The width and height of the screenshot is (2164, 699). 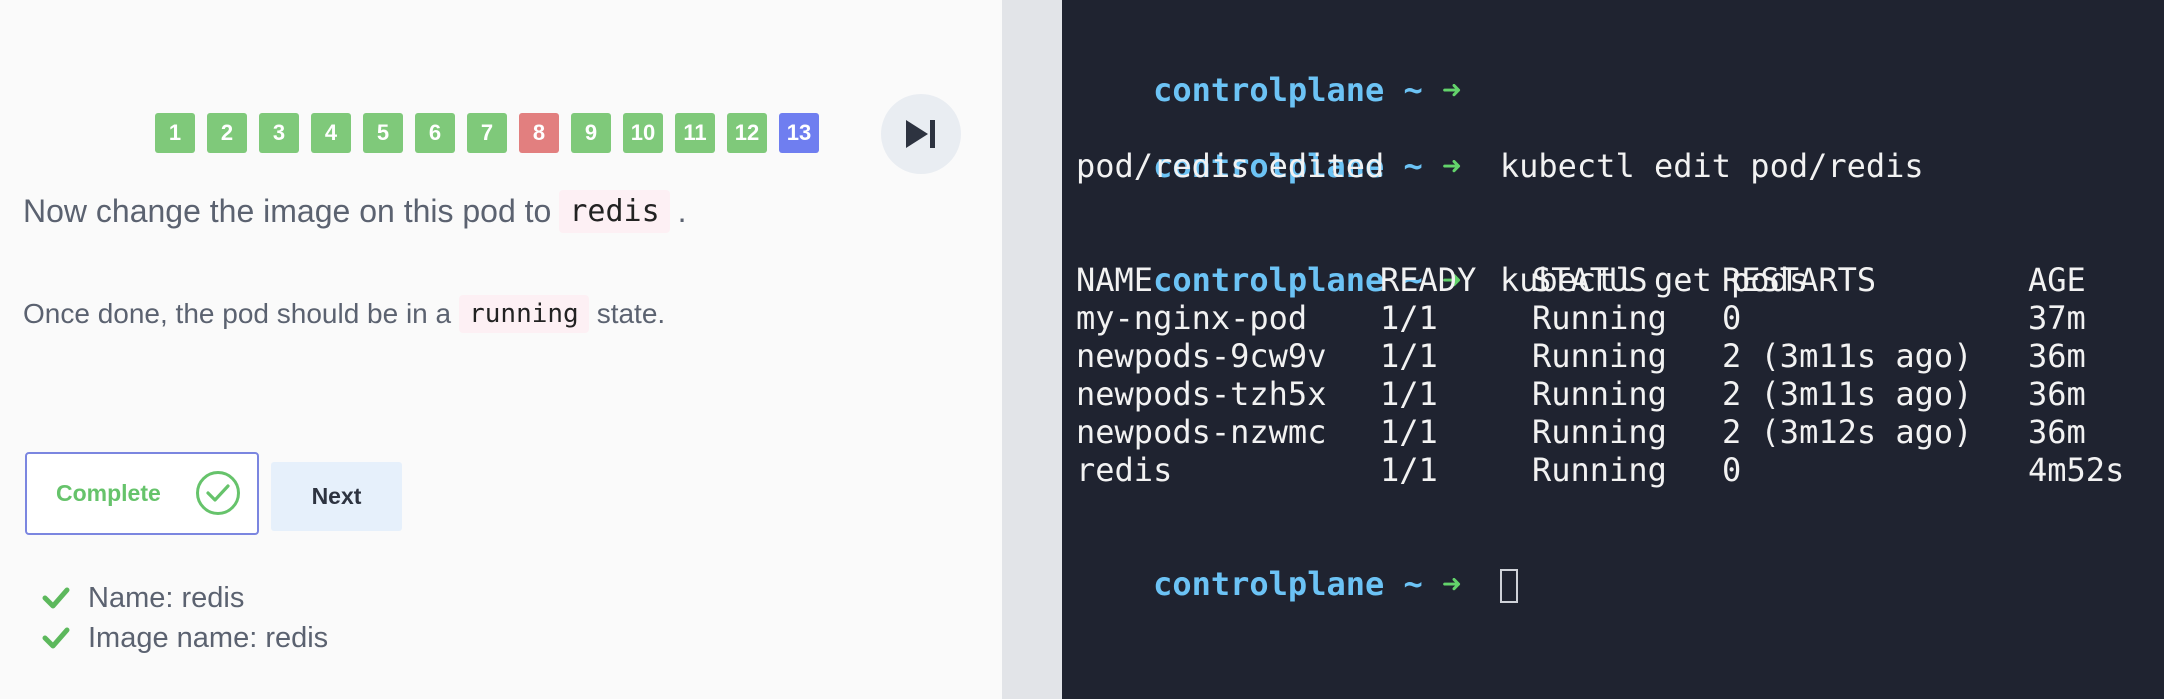 What do you see at coordinates (524, 314) in the screenshot?
I see `note-code: running` at bounding box center [524, 314].